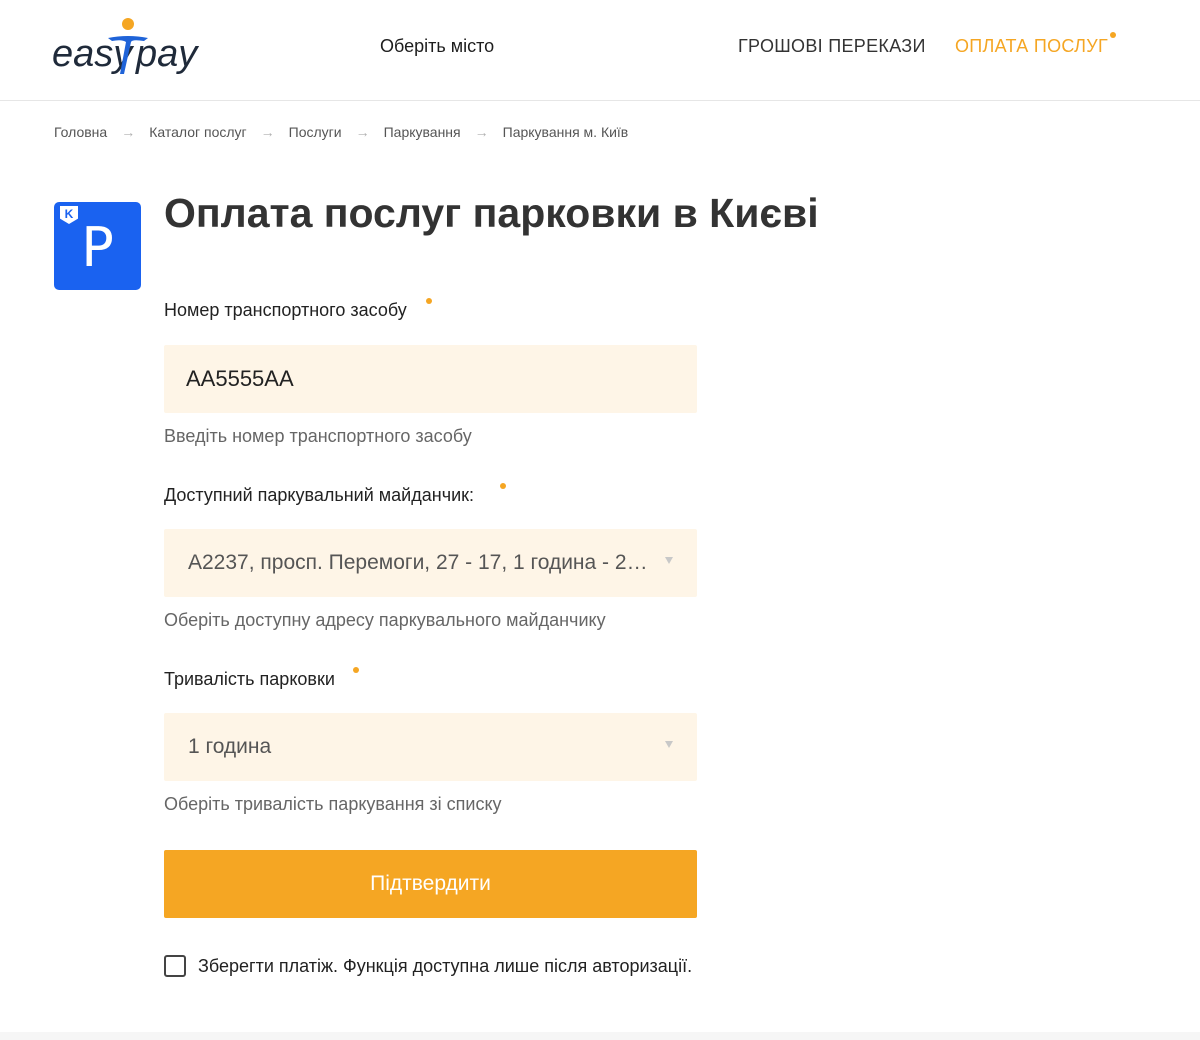 The image size is (1200, 1040). What do you see at coordinates (566, 132) in the screenshot?
I see `breadcrumb-parking-kyiv: Паркування м. Київ` at bounding box center [566, 132].